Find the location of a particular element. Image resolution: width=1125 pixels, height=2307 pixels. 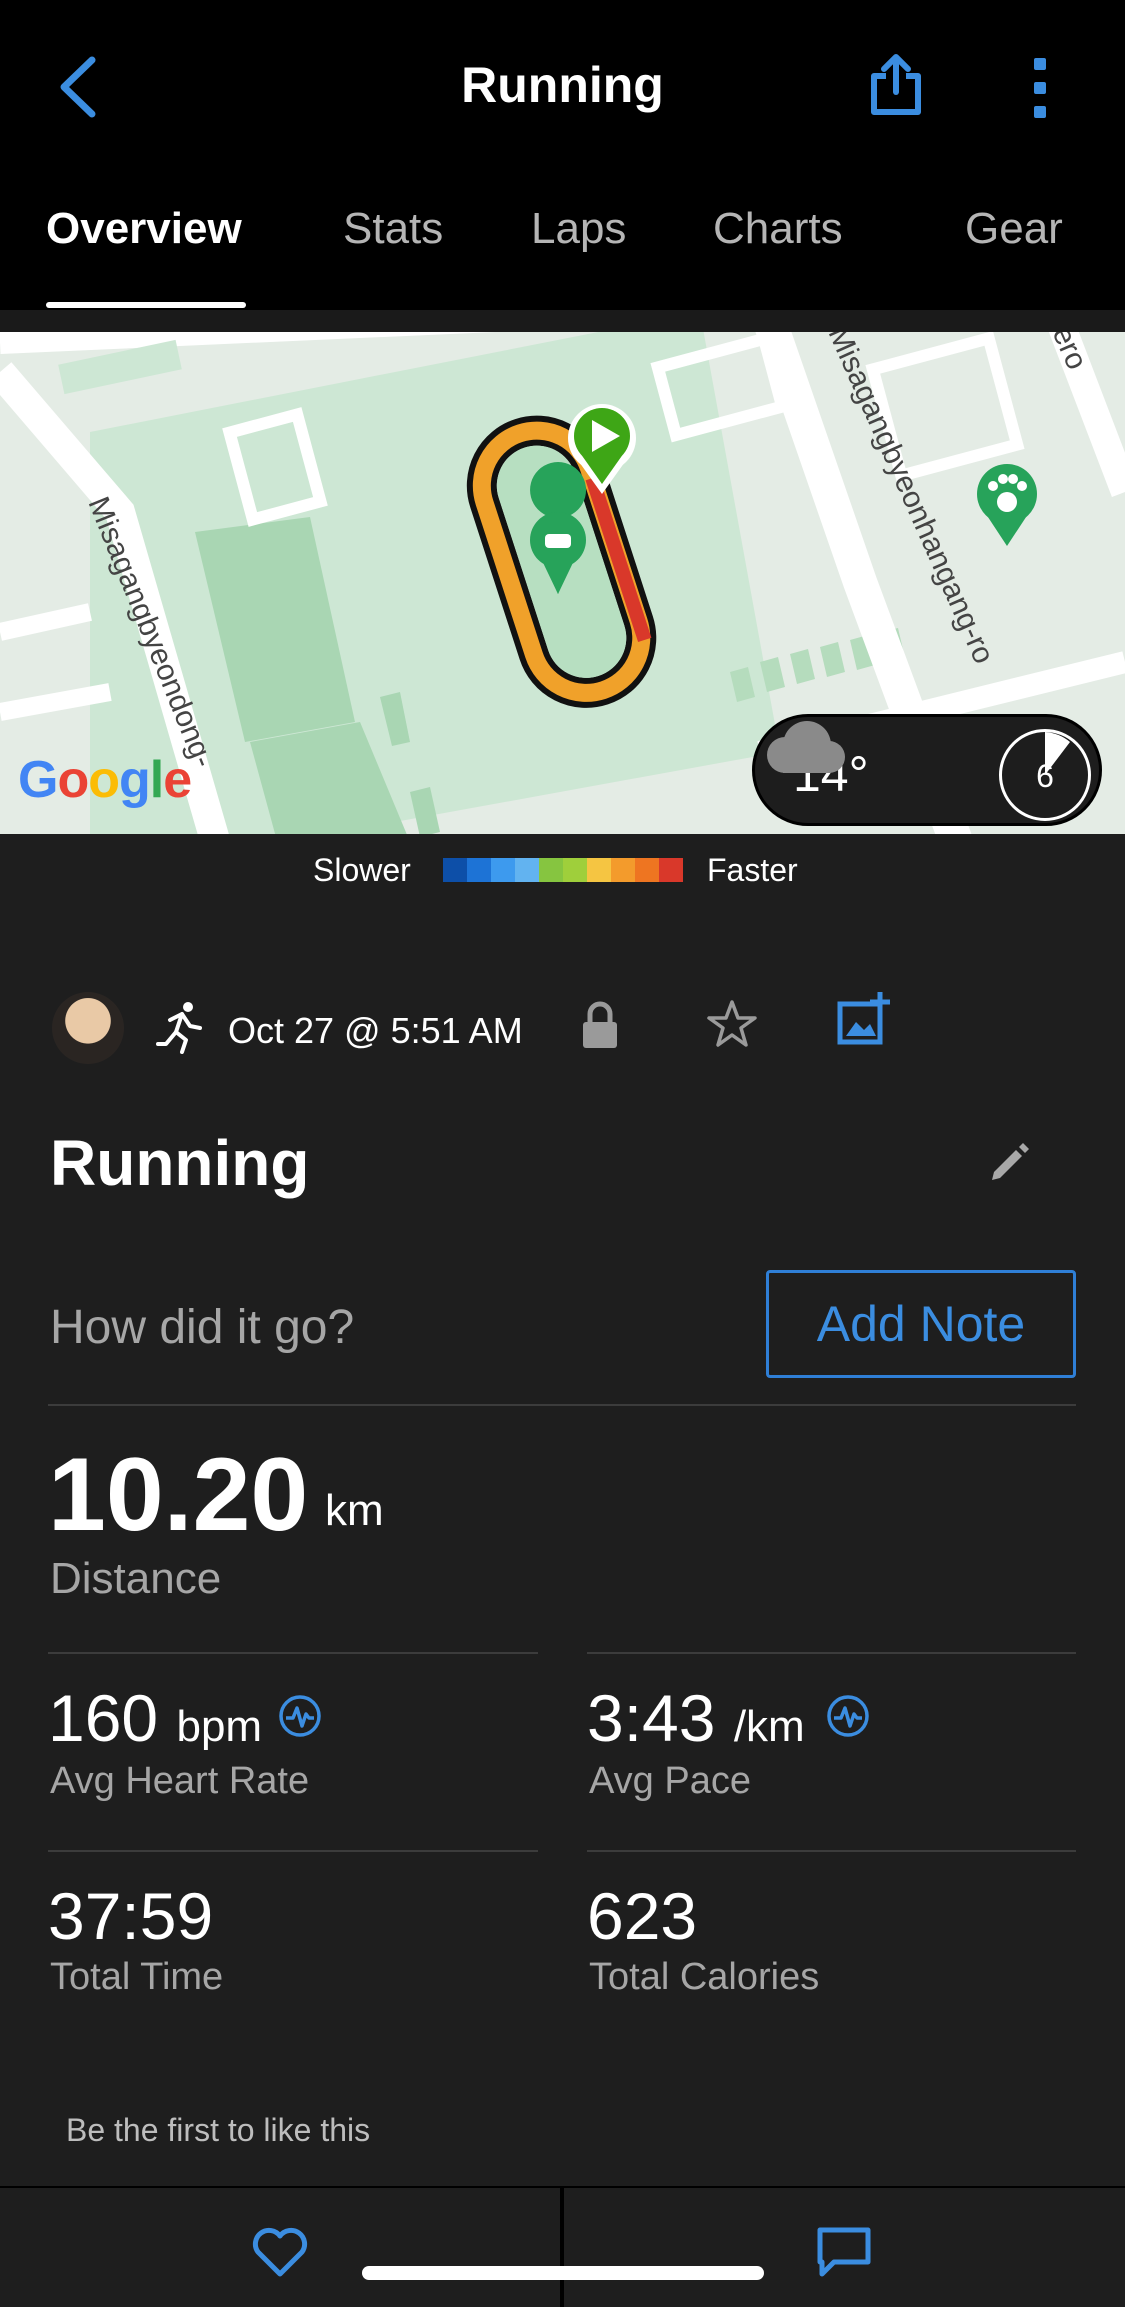

total-calories-value: 623 is located at coordinates (642, 1916).